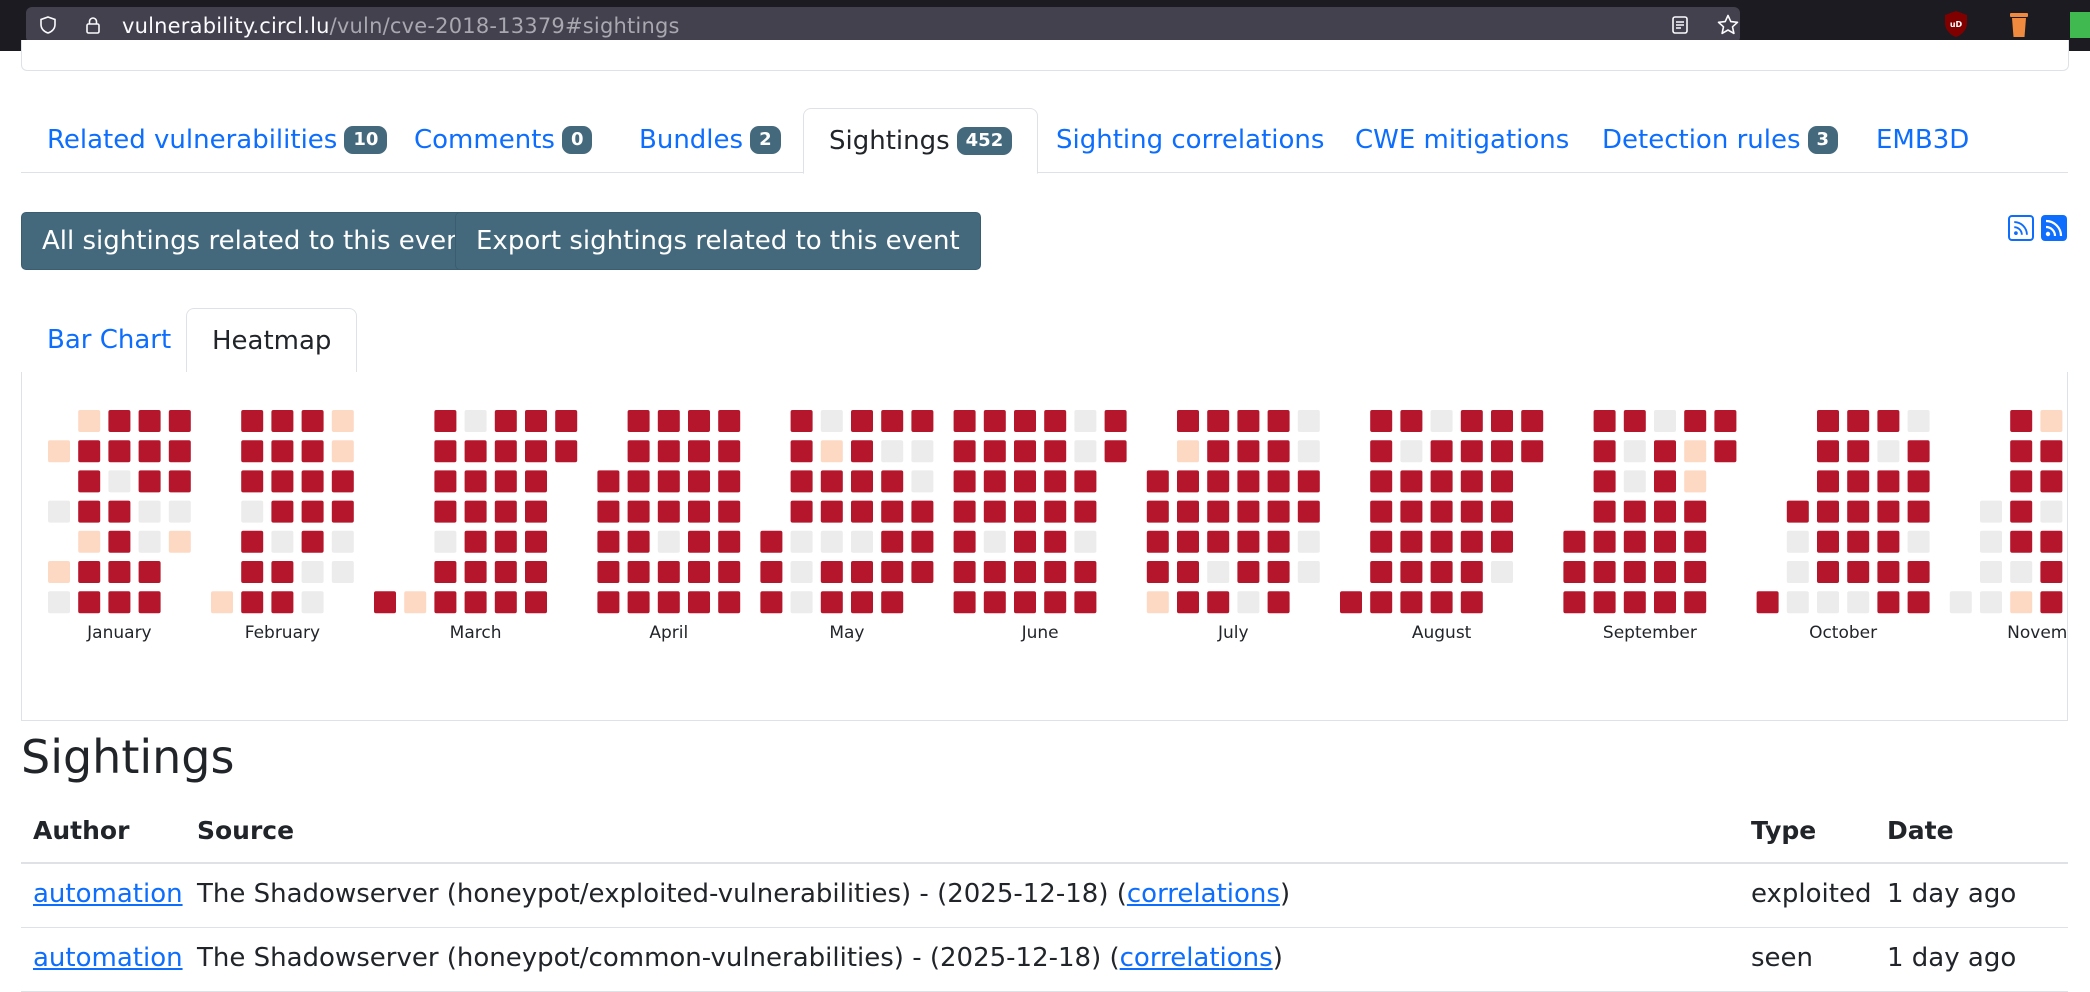 This screenshot has width=2090, height=992. Describe the element at coordinates (921, 141) in the screenshot. I see `tab-sightings: Sightings 452` at that location.